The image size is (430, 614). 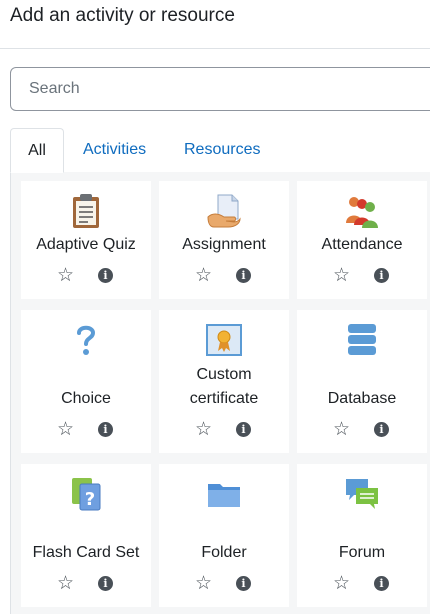 I want to click on question-mark-icon, so click(x=86, y=340).